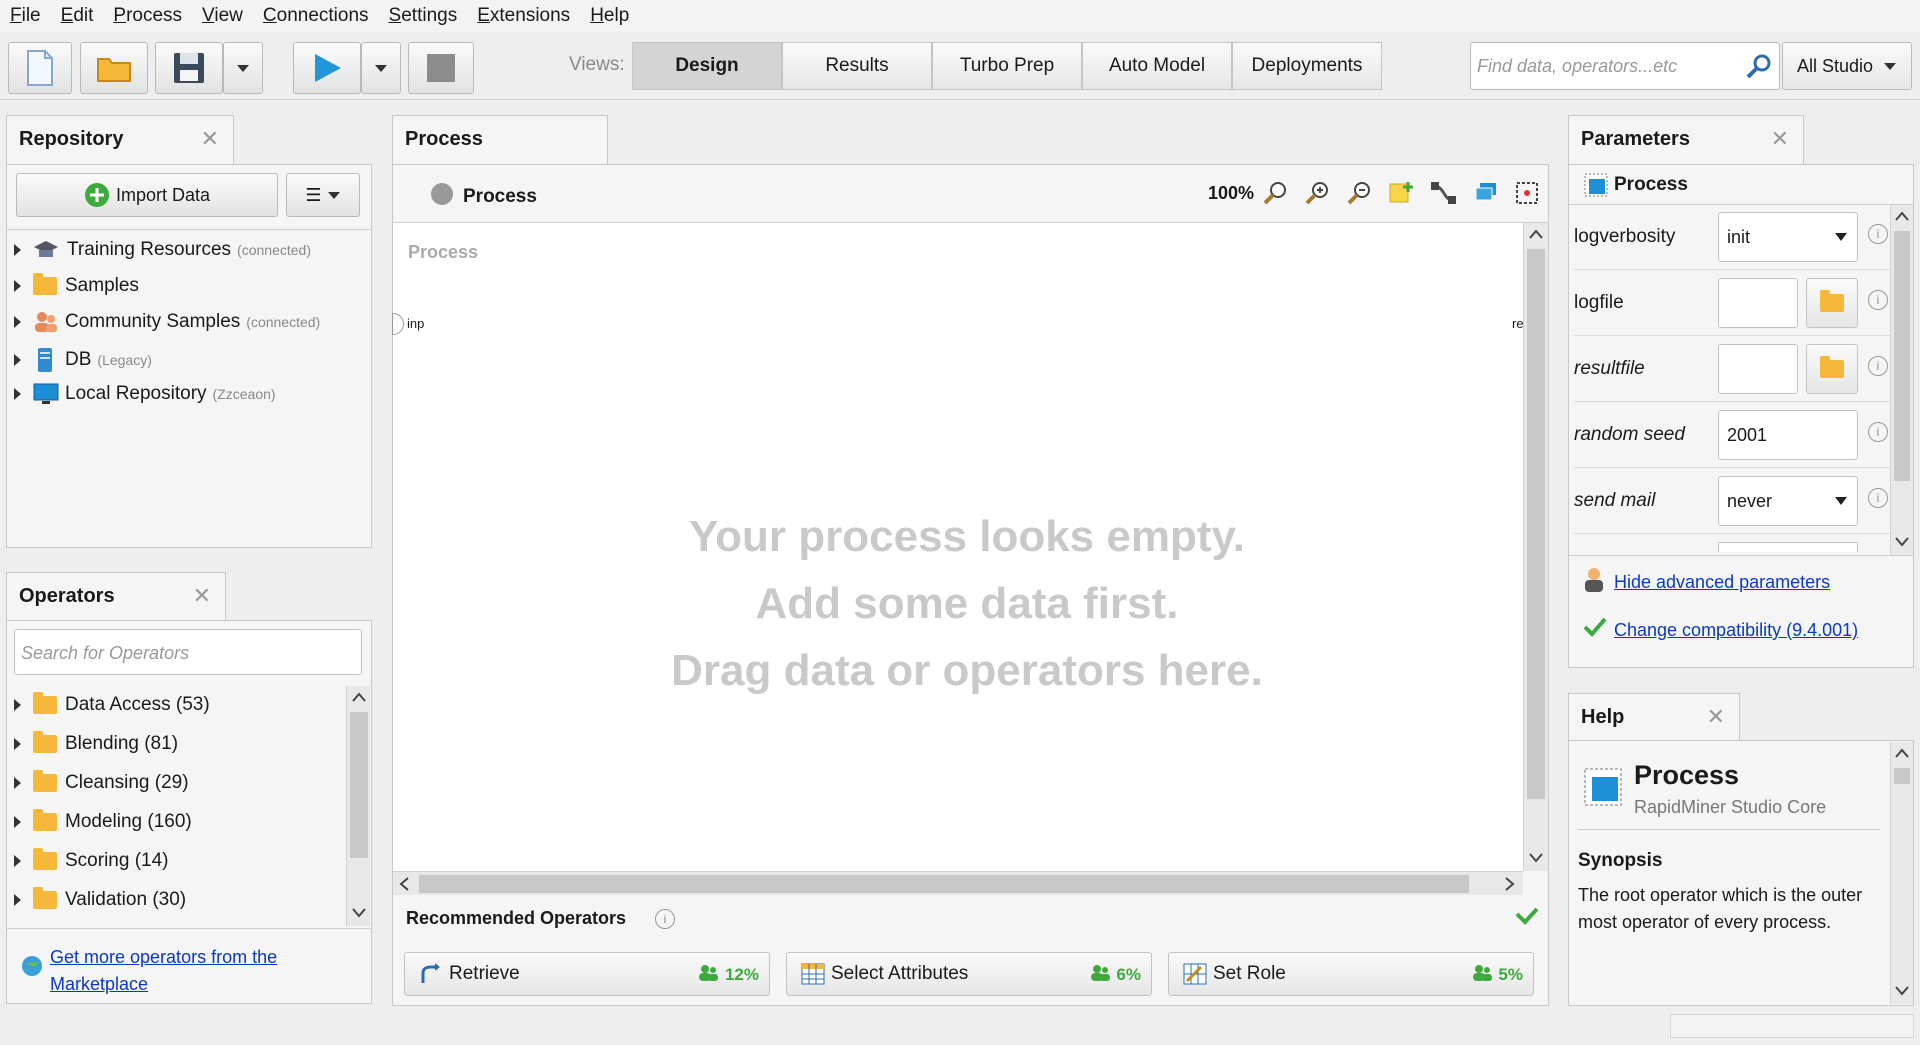  What do you see at coordinates (1736, 630) in the screenshot?
I see `change-compatibility-link: Change compatibility (9.4.001)` at bounding box center [1736, 630].